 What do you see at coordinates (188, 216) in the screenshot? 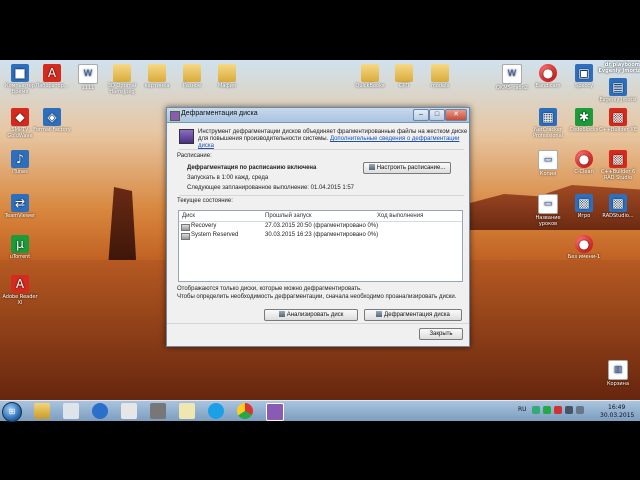
I see `column-disk: Диск` at bounding box center [188, 216].